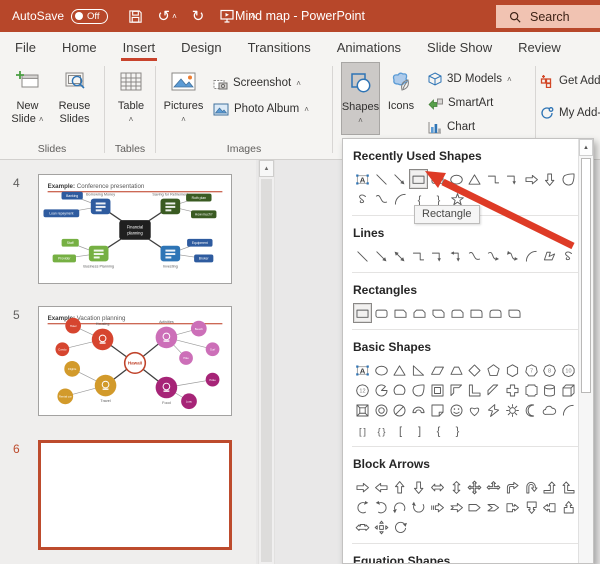  I want to click on shape-snipround, so click(457, 313).